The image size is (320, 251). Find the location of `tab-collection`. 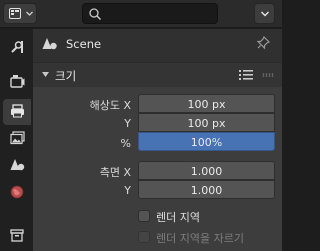

tab-collection is located at coordinates (17, 236).